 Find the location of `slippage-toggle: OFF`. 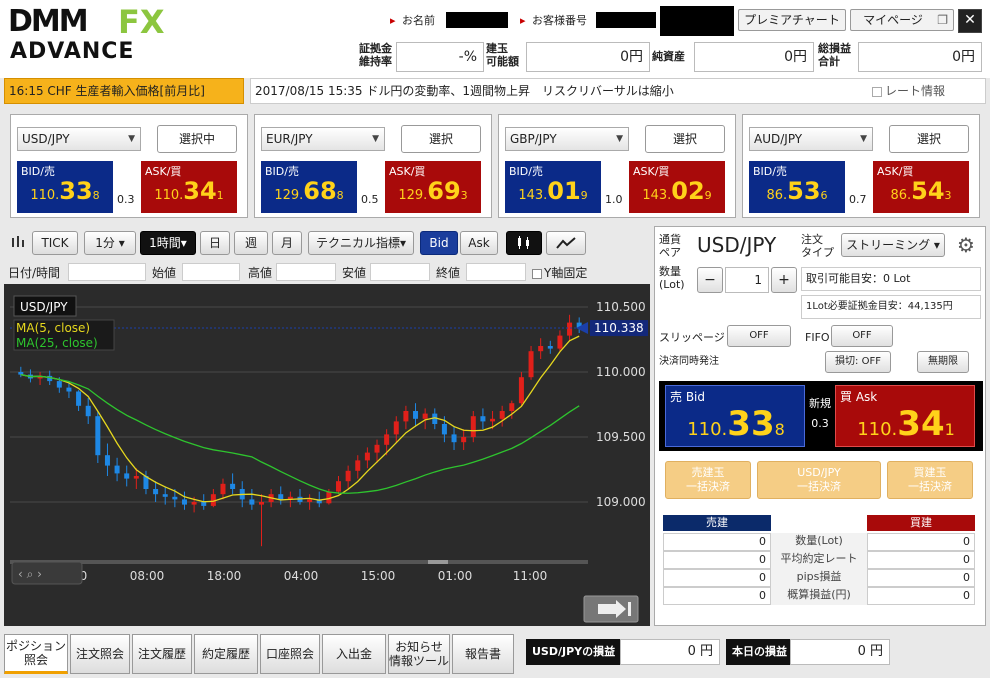

slippage-toggle: OFF is located at coordinates (759, 336).